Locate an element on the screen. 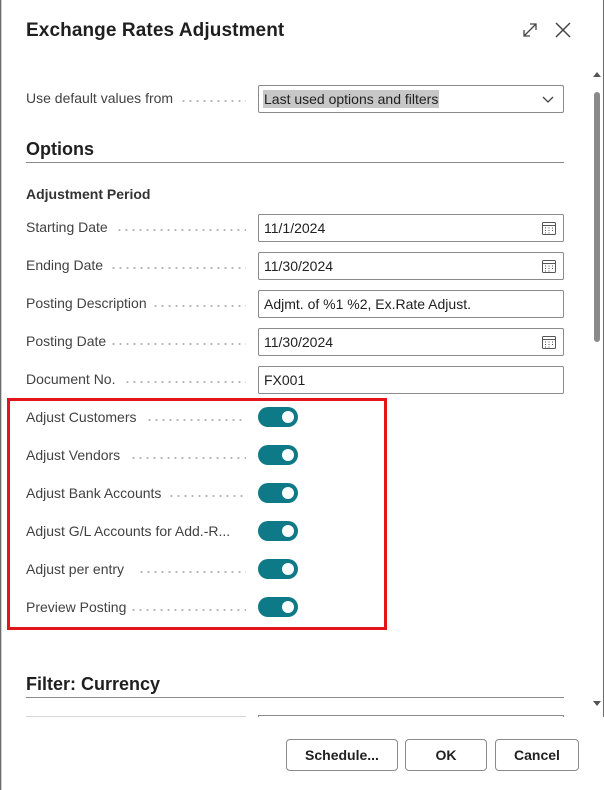  adjust-customers-label: Adjust Customers is located at coordinates (81, 417).